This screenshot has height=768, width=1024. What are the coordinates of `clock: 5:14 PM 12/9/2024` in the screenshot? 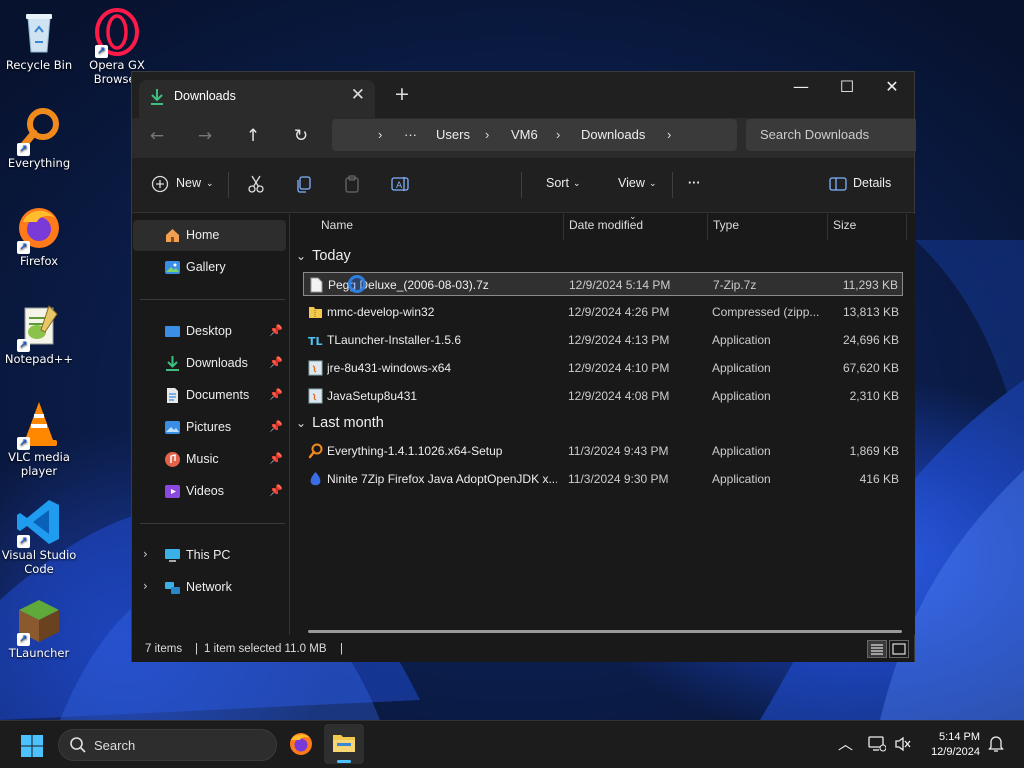 It's located at (955, 745).